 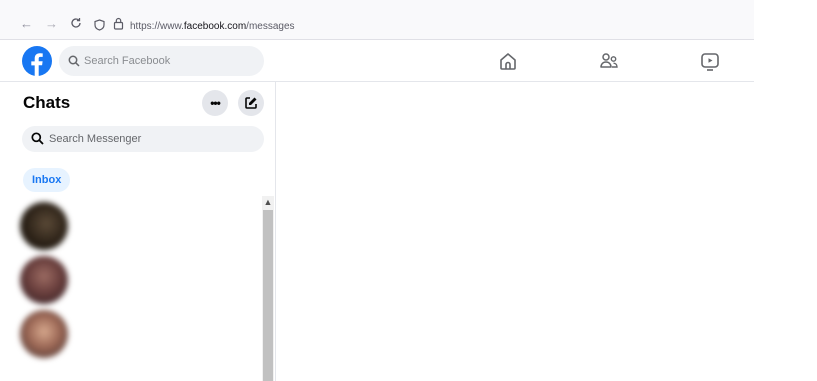 What do you see at coordinates (51, 23) in the screenshot?
I see `forward-button: →` at bounding box center [51, 23].